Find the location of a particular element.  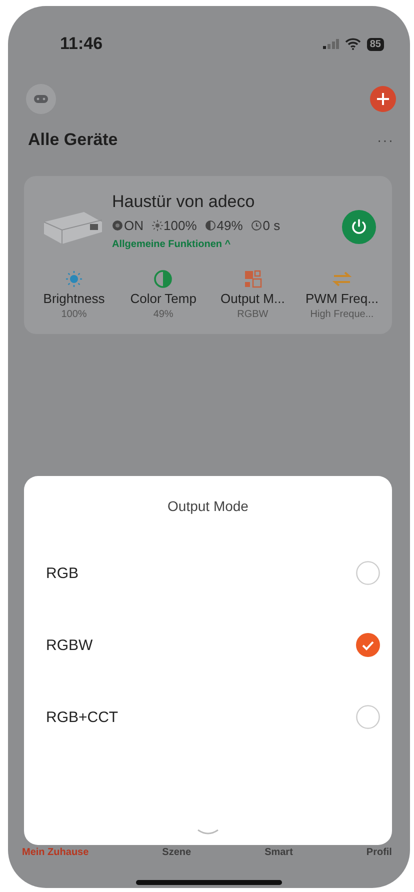

function-value: RGBW is located at coordinates (252, 314).